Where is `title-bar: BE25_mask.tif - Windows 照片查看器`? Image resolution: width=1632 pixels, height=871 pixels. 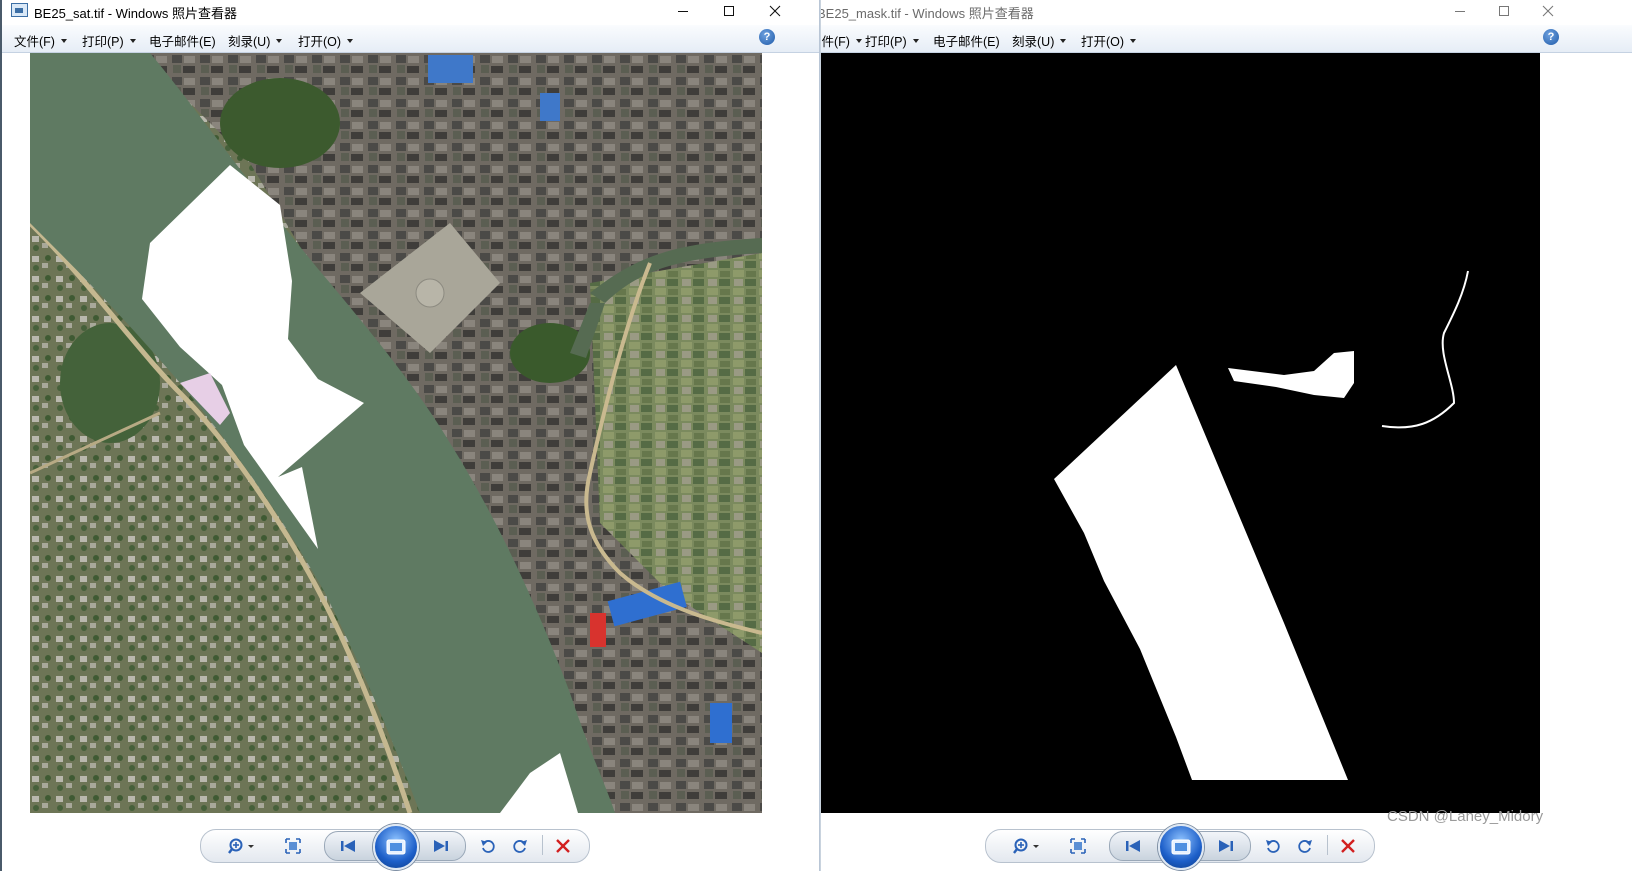
title-bar: BE25_mask.tif - Windows 照片查看器 is located at coordinates (1226, 12).